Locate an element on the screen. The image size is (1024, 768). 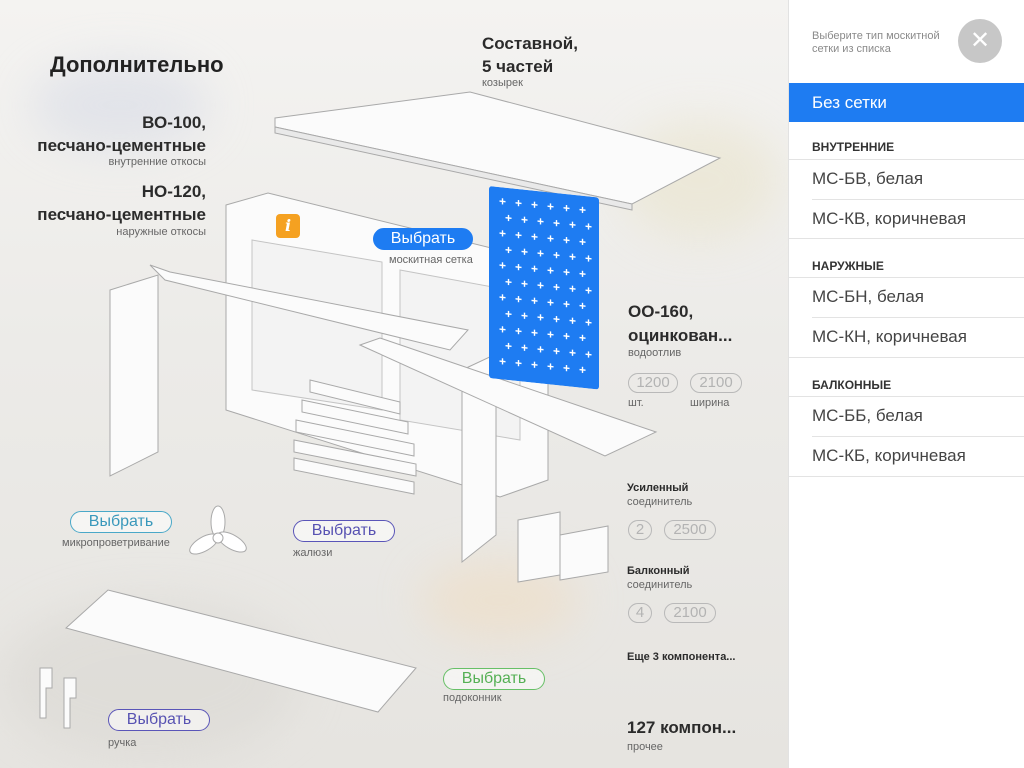
visor-label: козырек is located at coordinates (502, 83).